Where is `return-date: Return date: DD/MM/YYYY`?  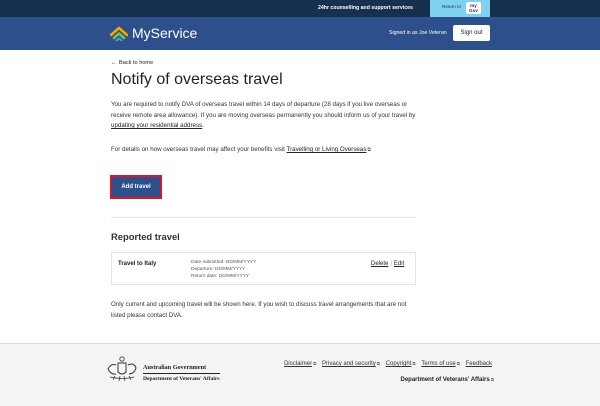
return-date: Return date: DD/MM/YYYY is located at coordinates (220, 276).